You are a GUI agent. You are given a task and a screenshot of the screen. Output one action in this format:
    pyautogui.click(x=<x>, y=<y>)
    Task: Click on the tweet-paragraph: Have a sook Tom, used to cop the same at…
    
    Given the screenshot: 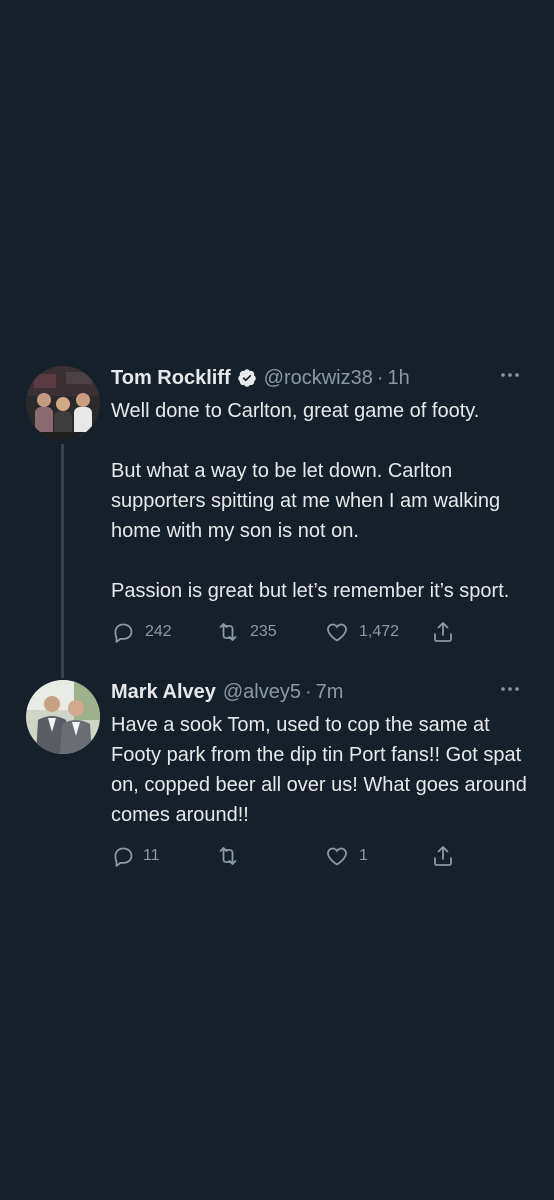 What is the action you would take?
    pyautogui.click(x=319, y=770)
    